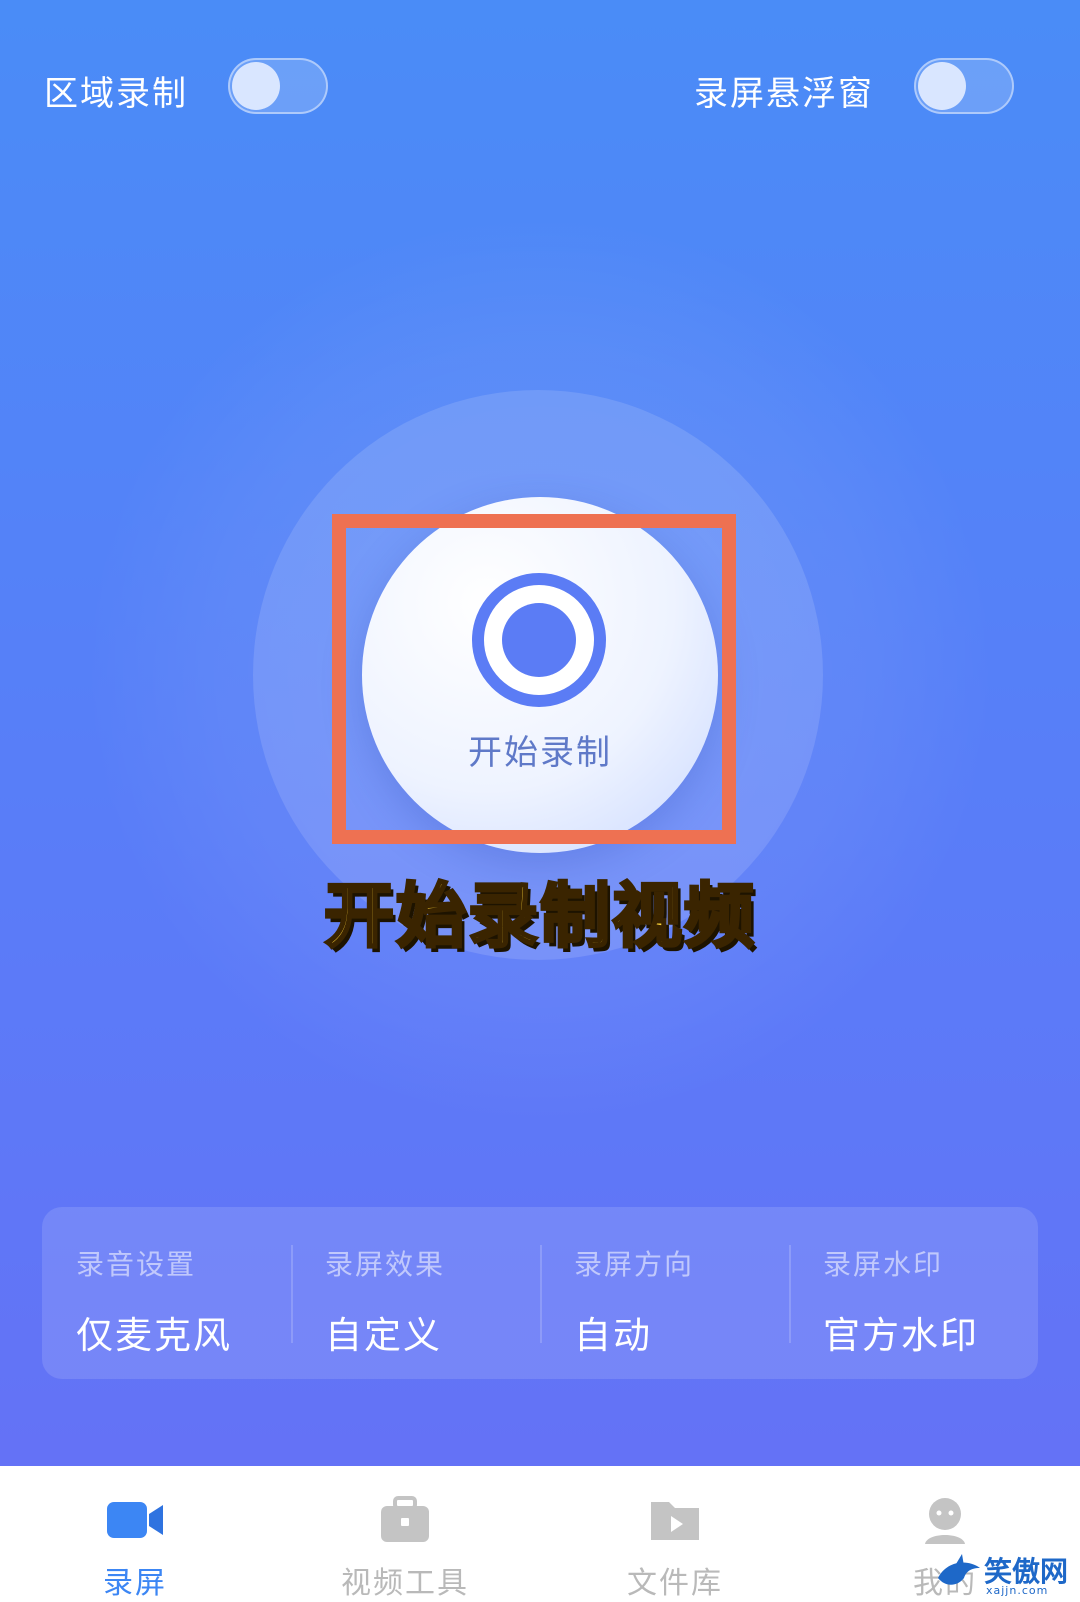 The height and width of the screenshot is (1602, 1080). What do you see at coordinates (405, 1519) in the screenshot?
I see `toolbox-icon` at bounding box center [405, 1519].